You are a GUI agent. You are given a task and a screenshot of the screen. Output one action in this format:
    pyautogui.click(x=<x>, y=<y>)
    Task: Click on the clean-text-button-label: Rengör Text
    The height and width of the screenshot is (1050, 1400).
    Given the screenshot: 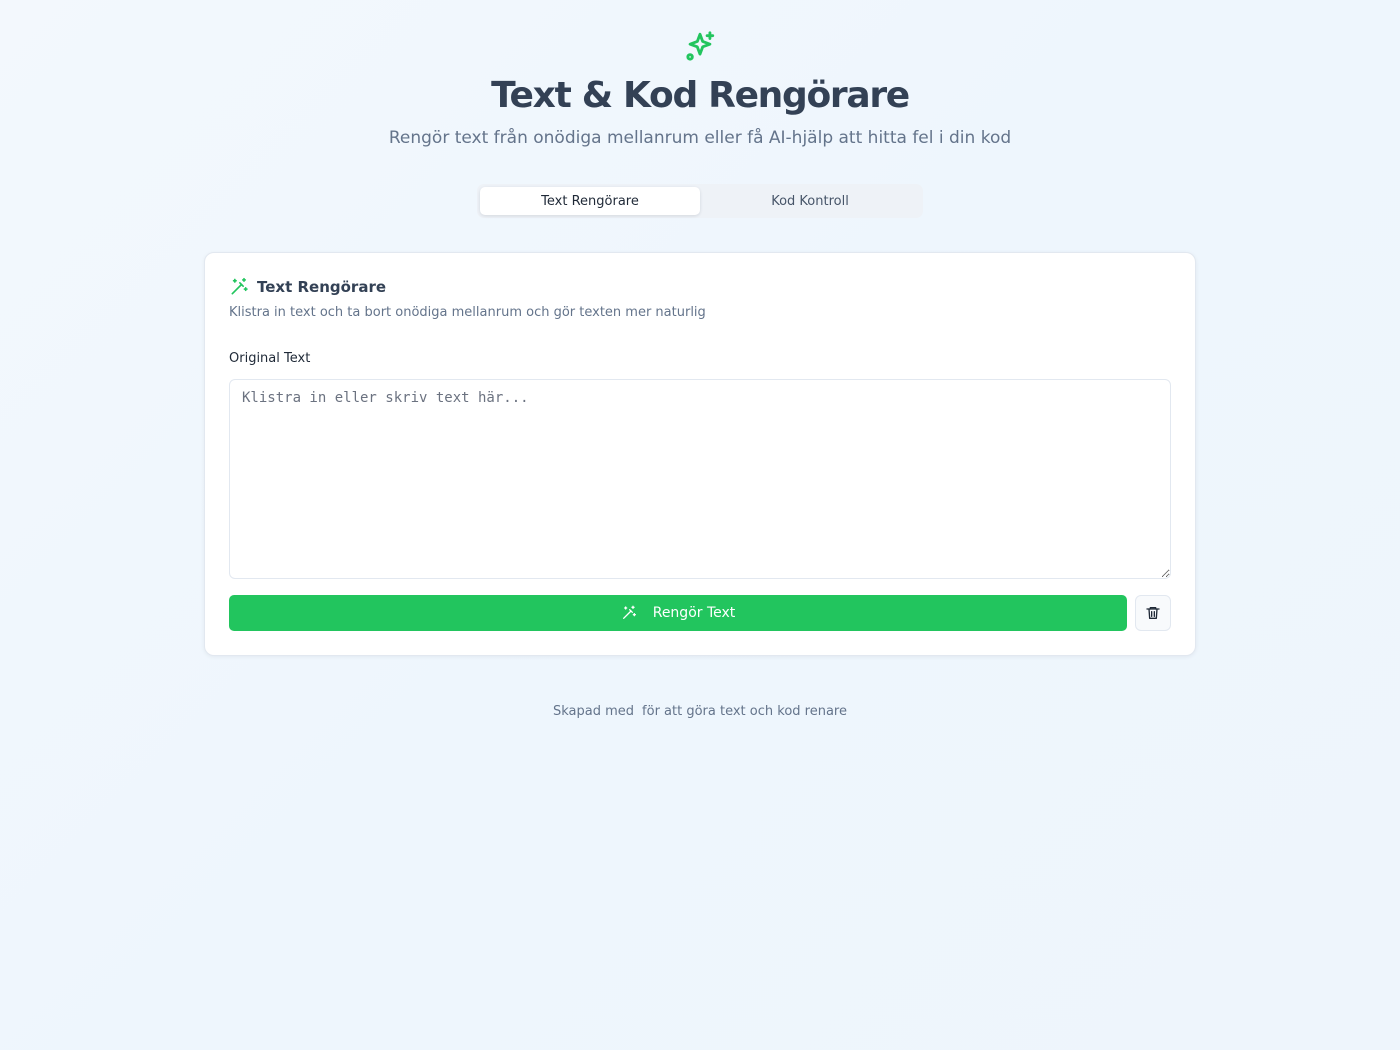 What is the action you would take?
    pyautogui.click(x=694, y=613)
    